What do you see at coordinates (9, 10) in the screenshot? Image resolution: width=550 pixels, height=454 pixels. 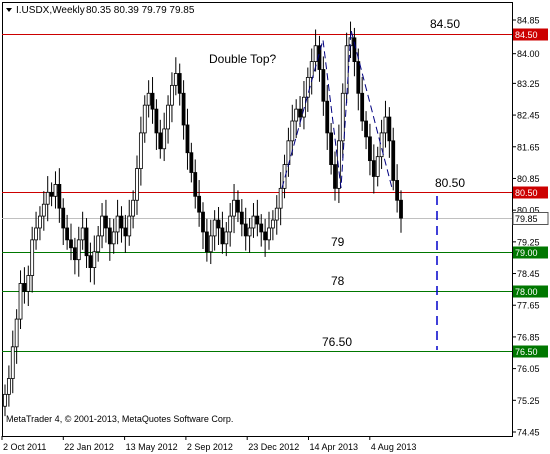 I see `dropdown-triangle-icon` at bounding box center [9, 10].